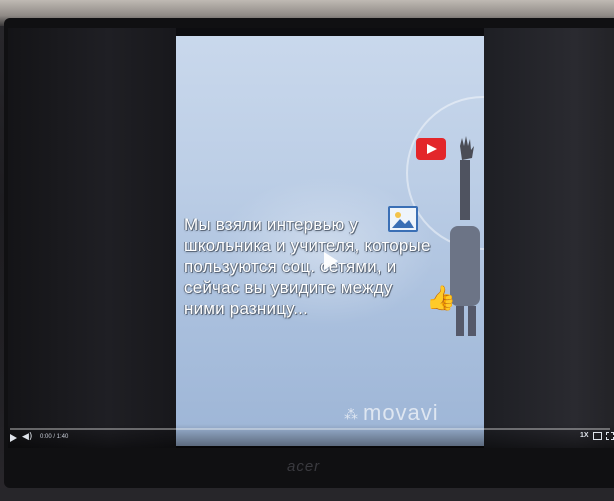 Image resolution: width=614 pixels, height=501 pixels. I want to click on monitor-brand-logo: acer, so click(304, 466).